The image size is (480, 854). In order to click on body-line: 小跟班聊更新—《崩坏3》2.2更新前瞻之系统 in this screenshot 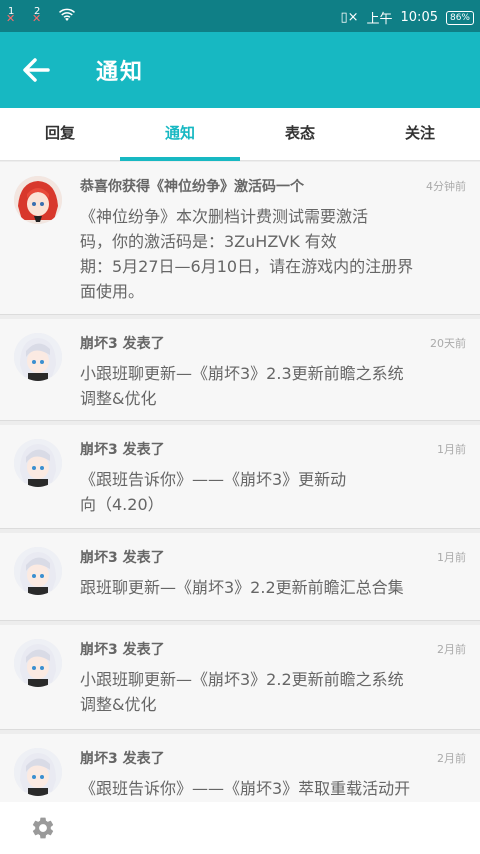, I will do `click(242, 679)`.